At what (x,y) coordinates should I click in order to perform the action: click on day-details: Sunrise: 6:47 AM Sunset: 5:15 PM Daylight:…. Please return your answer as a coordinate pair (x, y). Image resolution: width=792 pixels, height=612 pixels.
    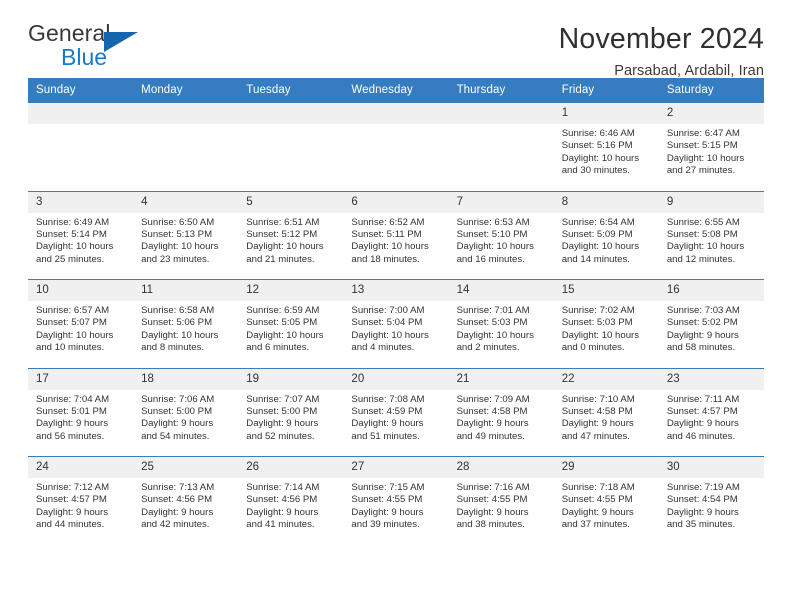
    Looking at the image, I should click on (711, 151).